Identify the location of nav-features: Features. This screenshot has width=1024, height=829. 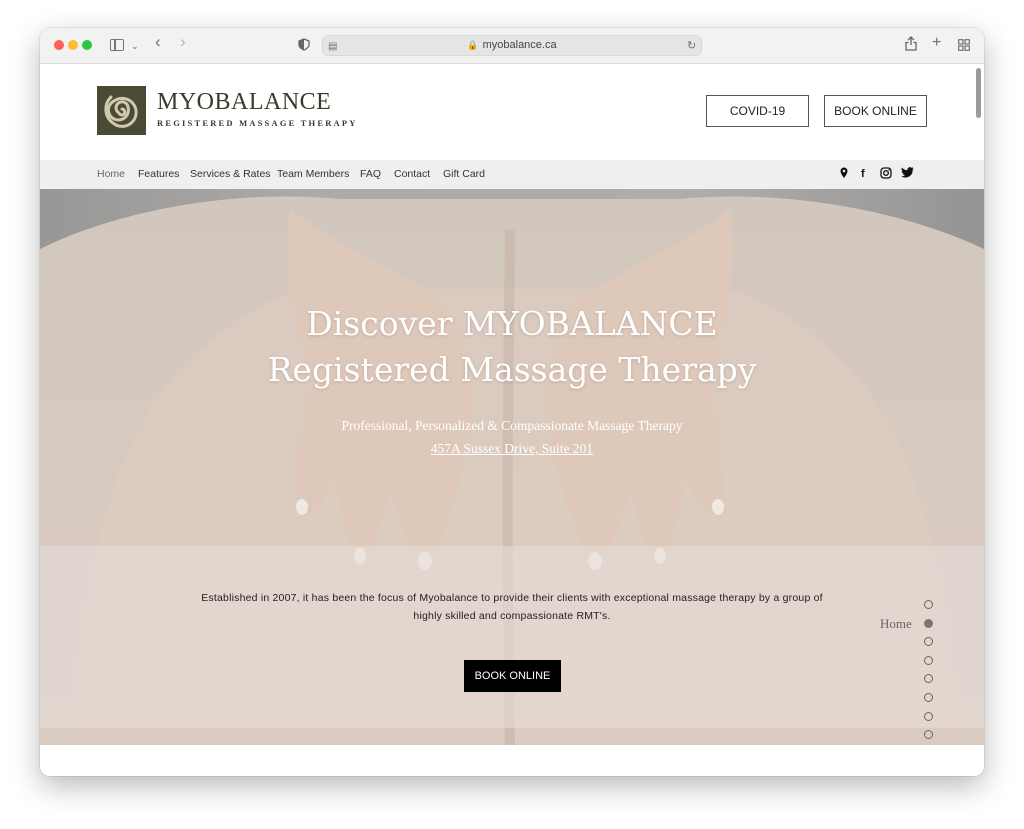
(158, 174).